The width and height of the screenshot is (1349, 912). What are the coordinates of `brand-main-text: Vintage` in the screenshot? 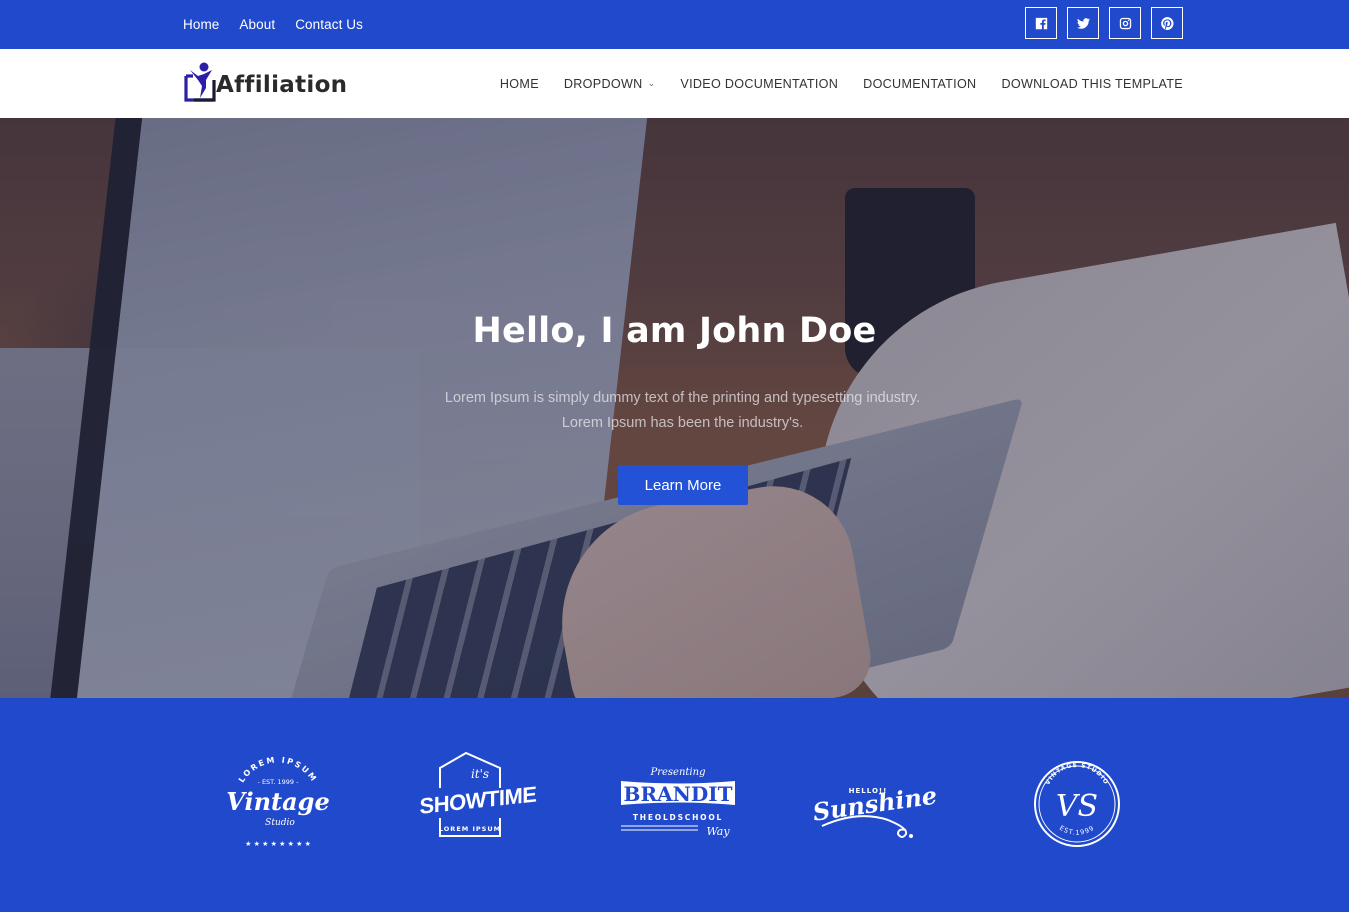 It's located at (277, 801).